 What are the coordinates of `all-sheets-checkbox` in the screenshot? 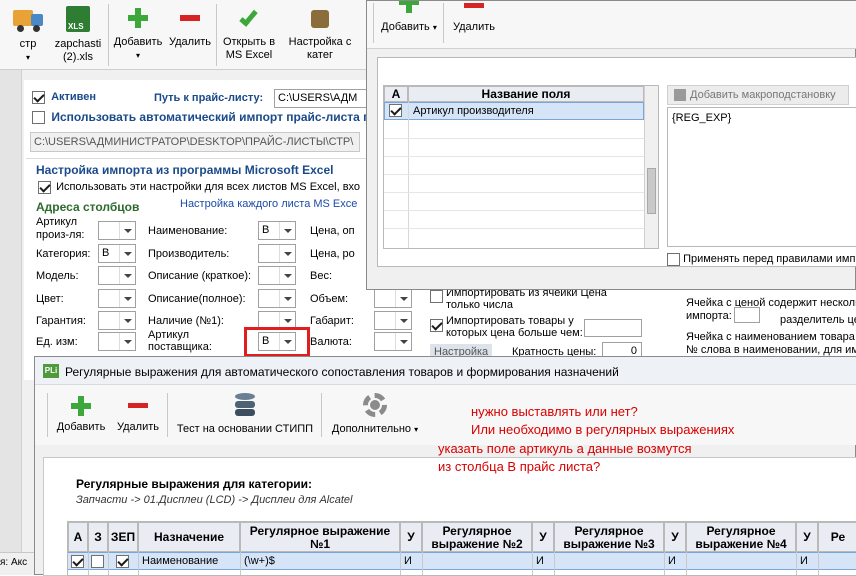 It's located at (44, 187).